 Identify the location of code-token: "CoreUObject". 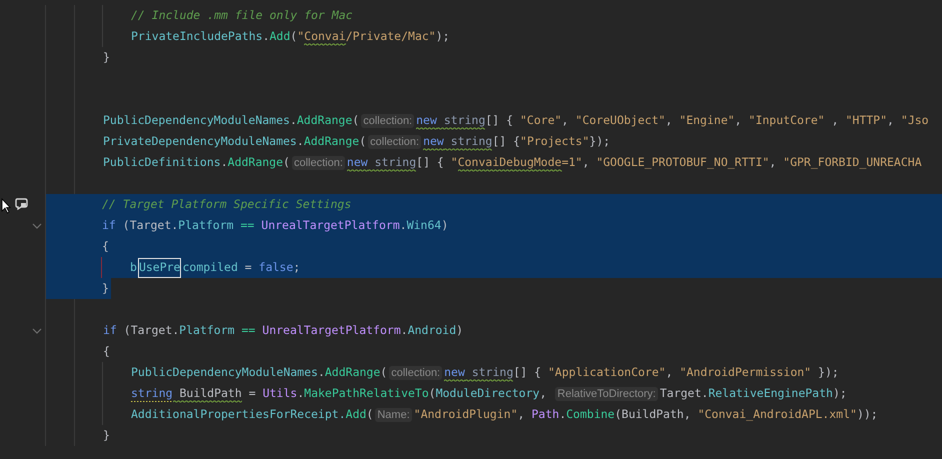
(620, 120).